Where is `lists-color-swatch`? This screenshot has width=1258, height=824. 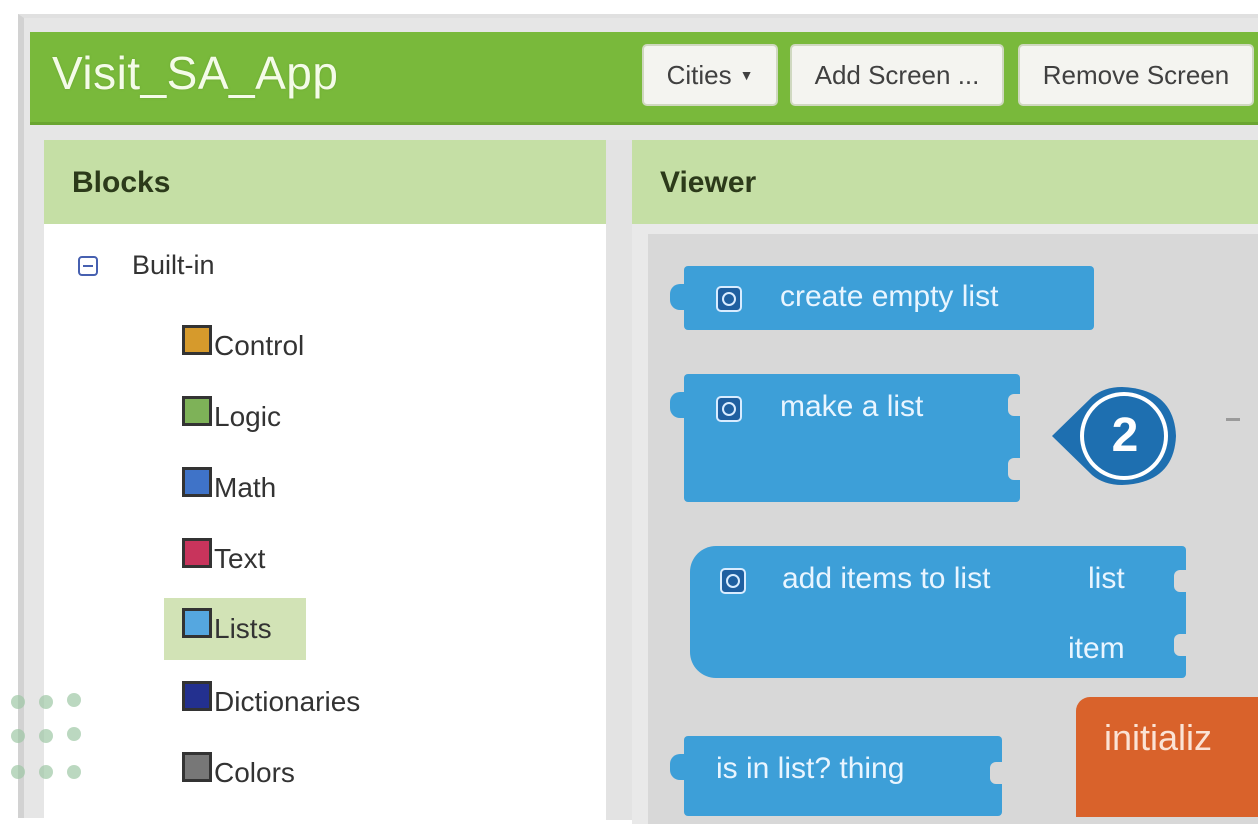 lists-color-swatch is located at coordinates (197, 623).